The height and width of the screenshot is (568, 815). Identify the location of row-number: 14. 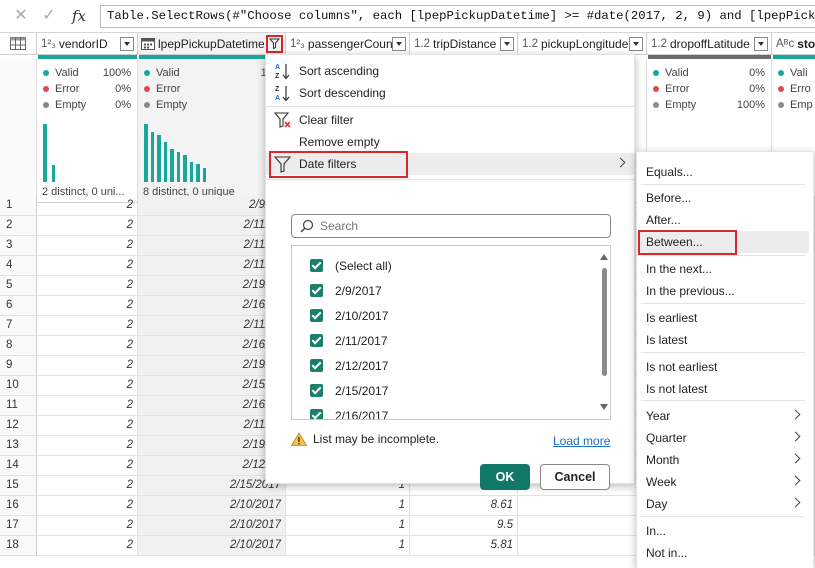
(18, 466).